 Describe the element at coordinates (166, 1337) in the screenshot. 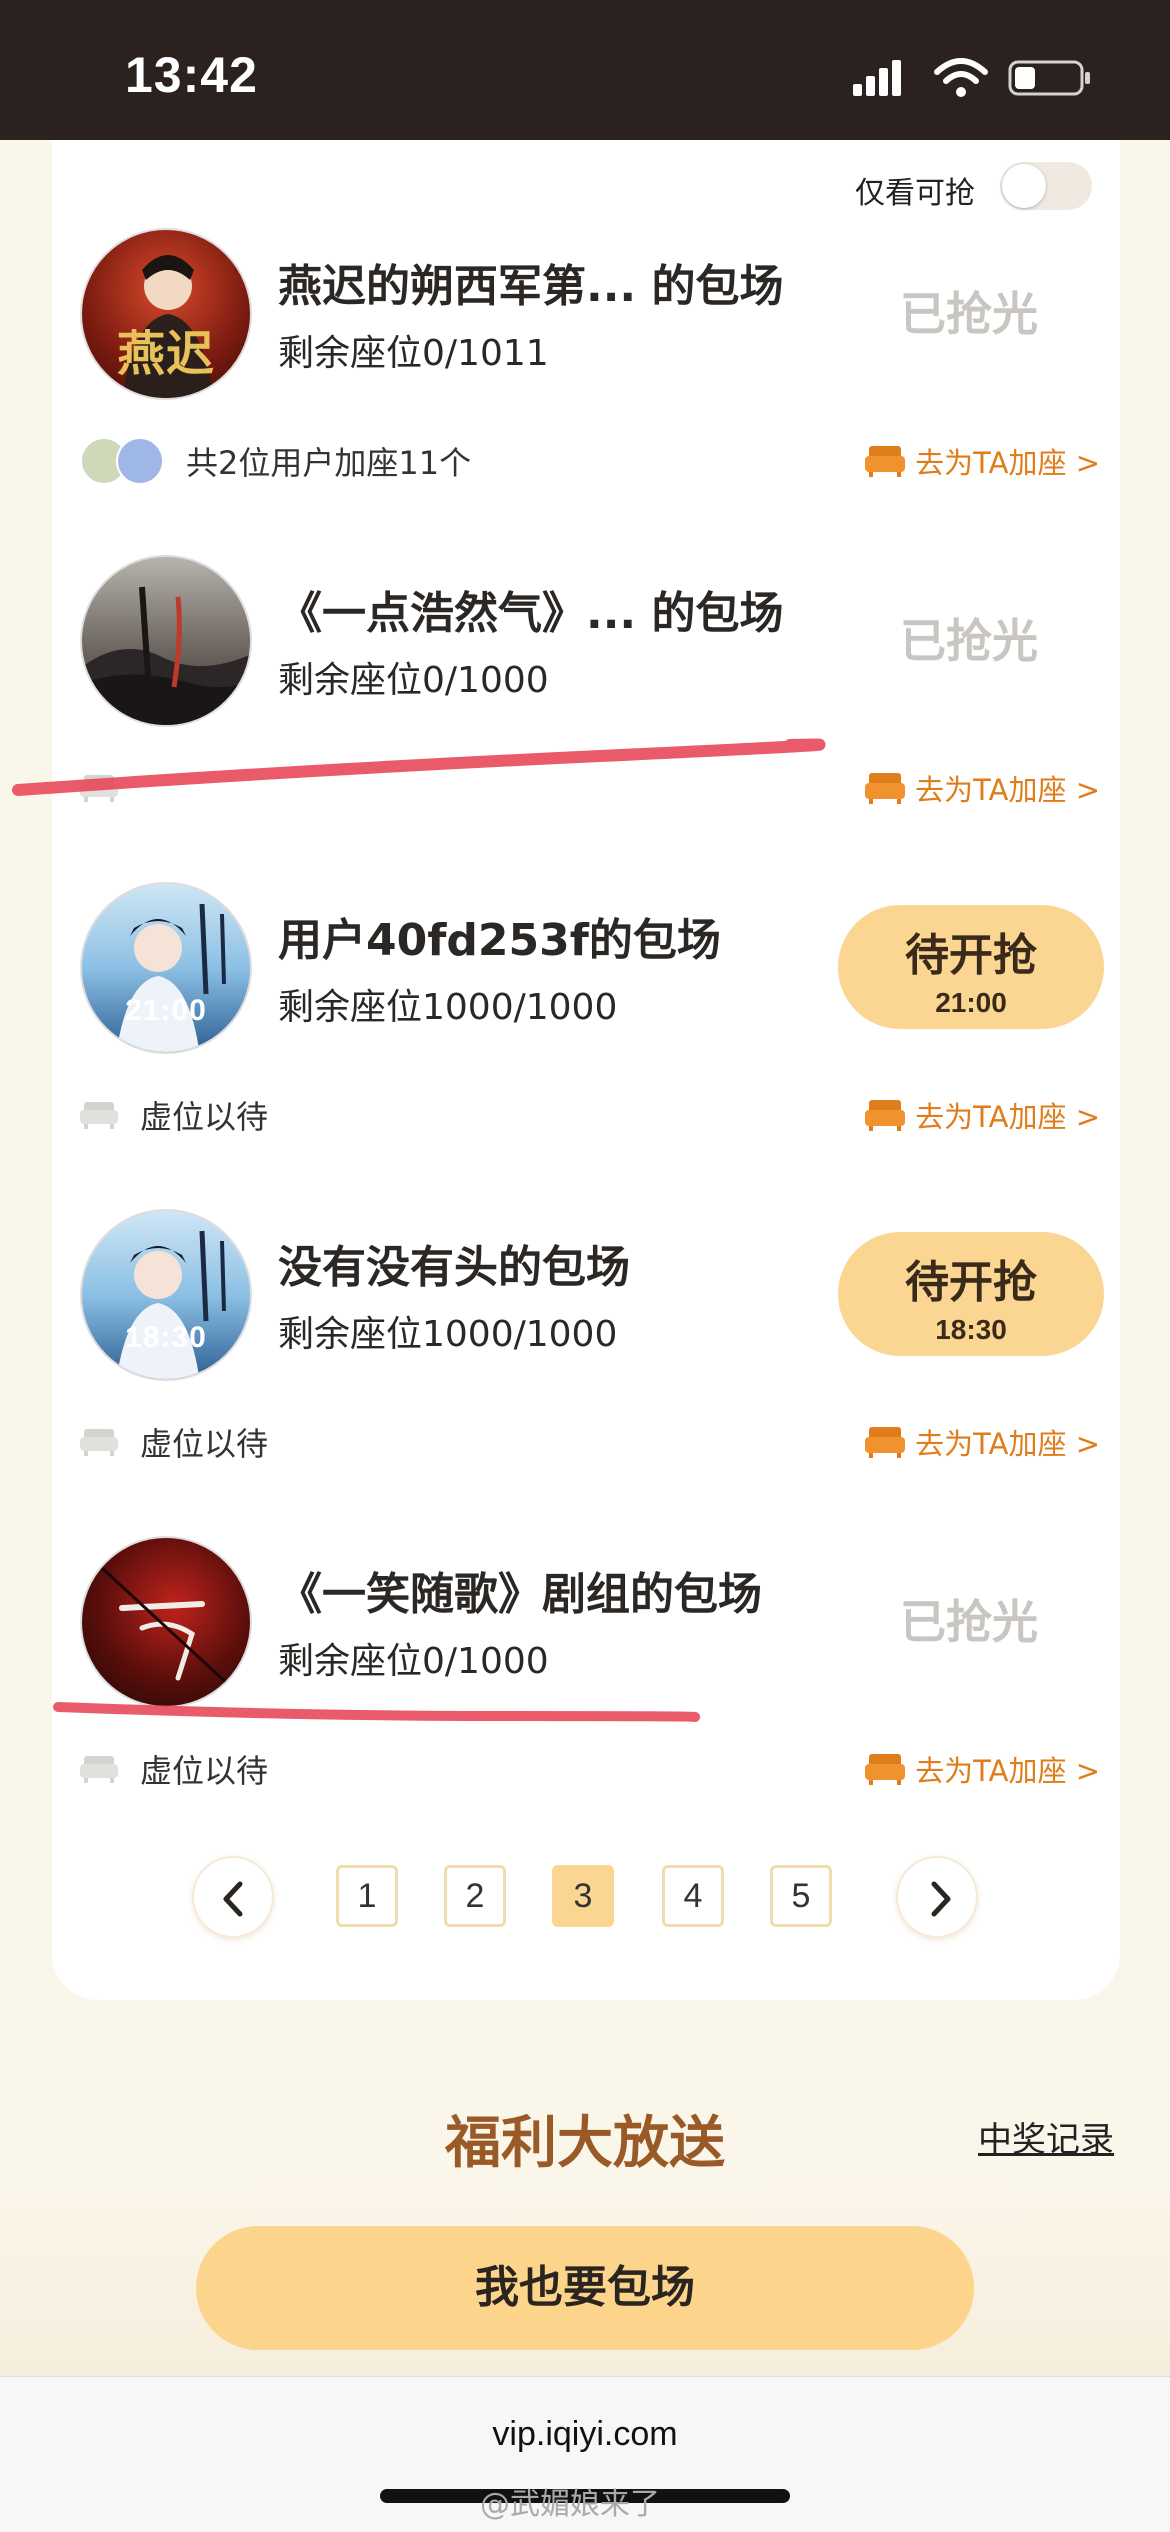

I see `avatar-caption: 18:30` at that location.